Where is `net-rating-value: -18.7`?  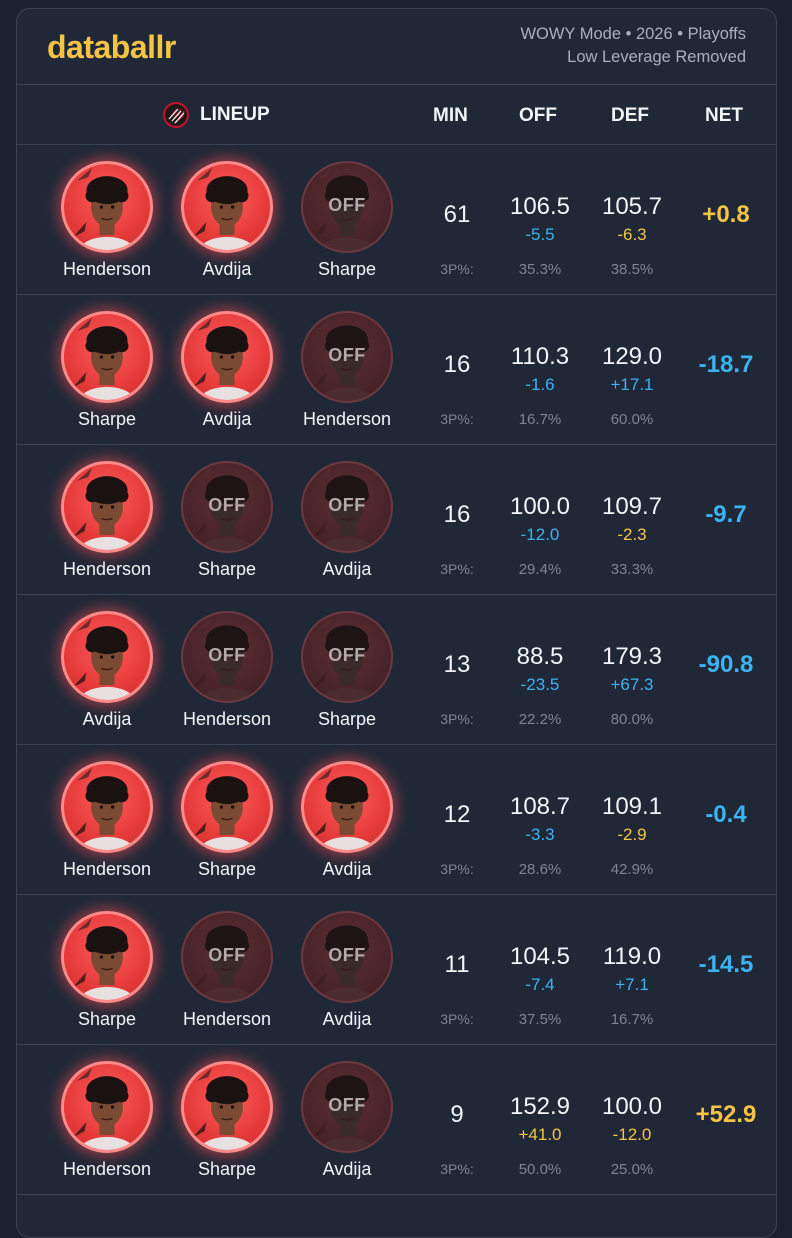
net-rating-value: -18.7 is located at coordinates (726, 364).